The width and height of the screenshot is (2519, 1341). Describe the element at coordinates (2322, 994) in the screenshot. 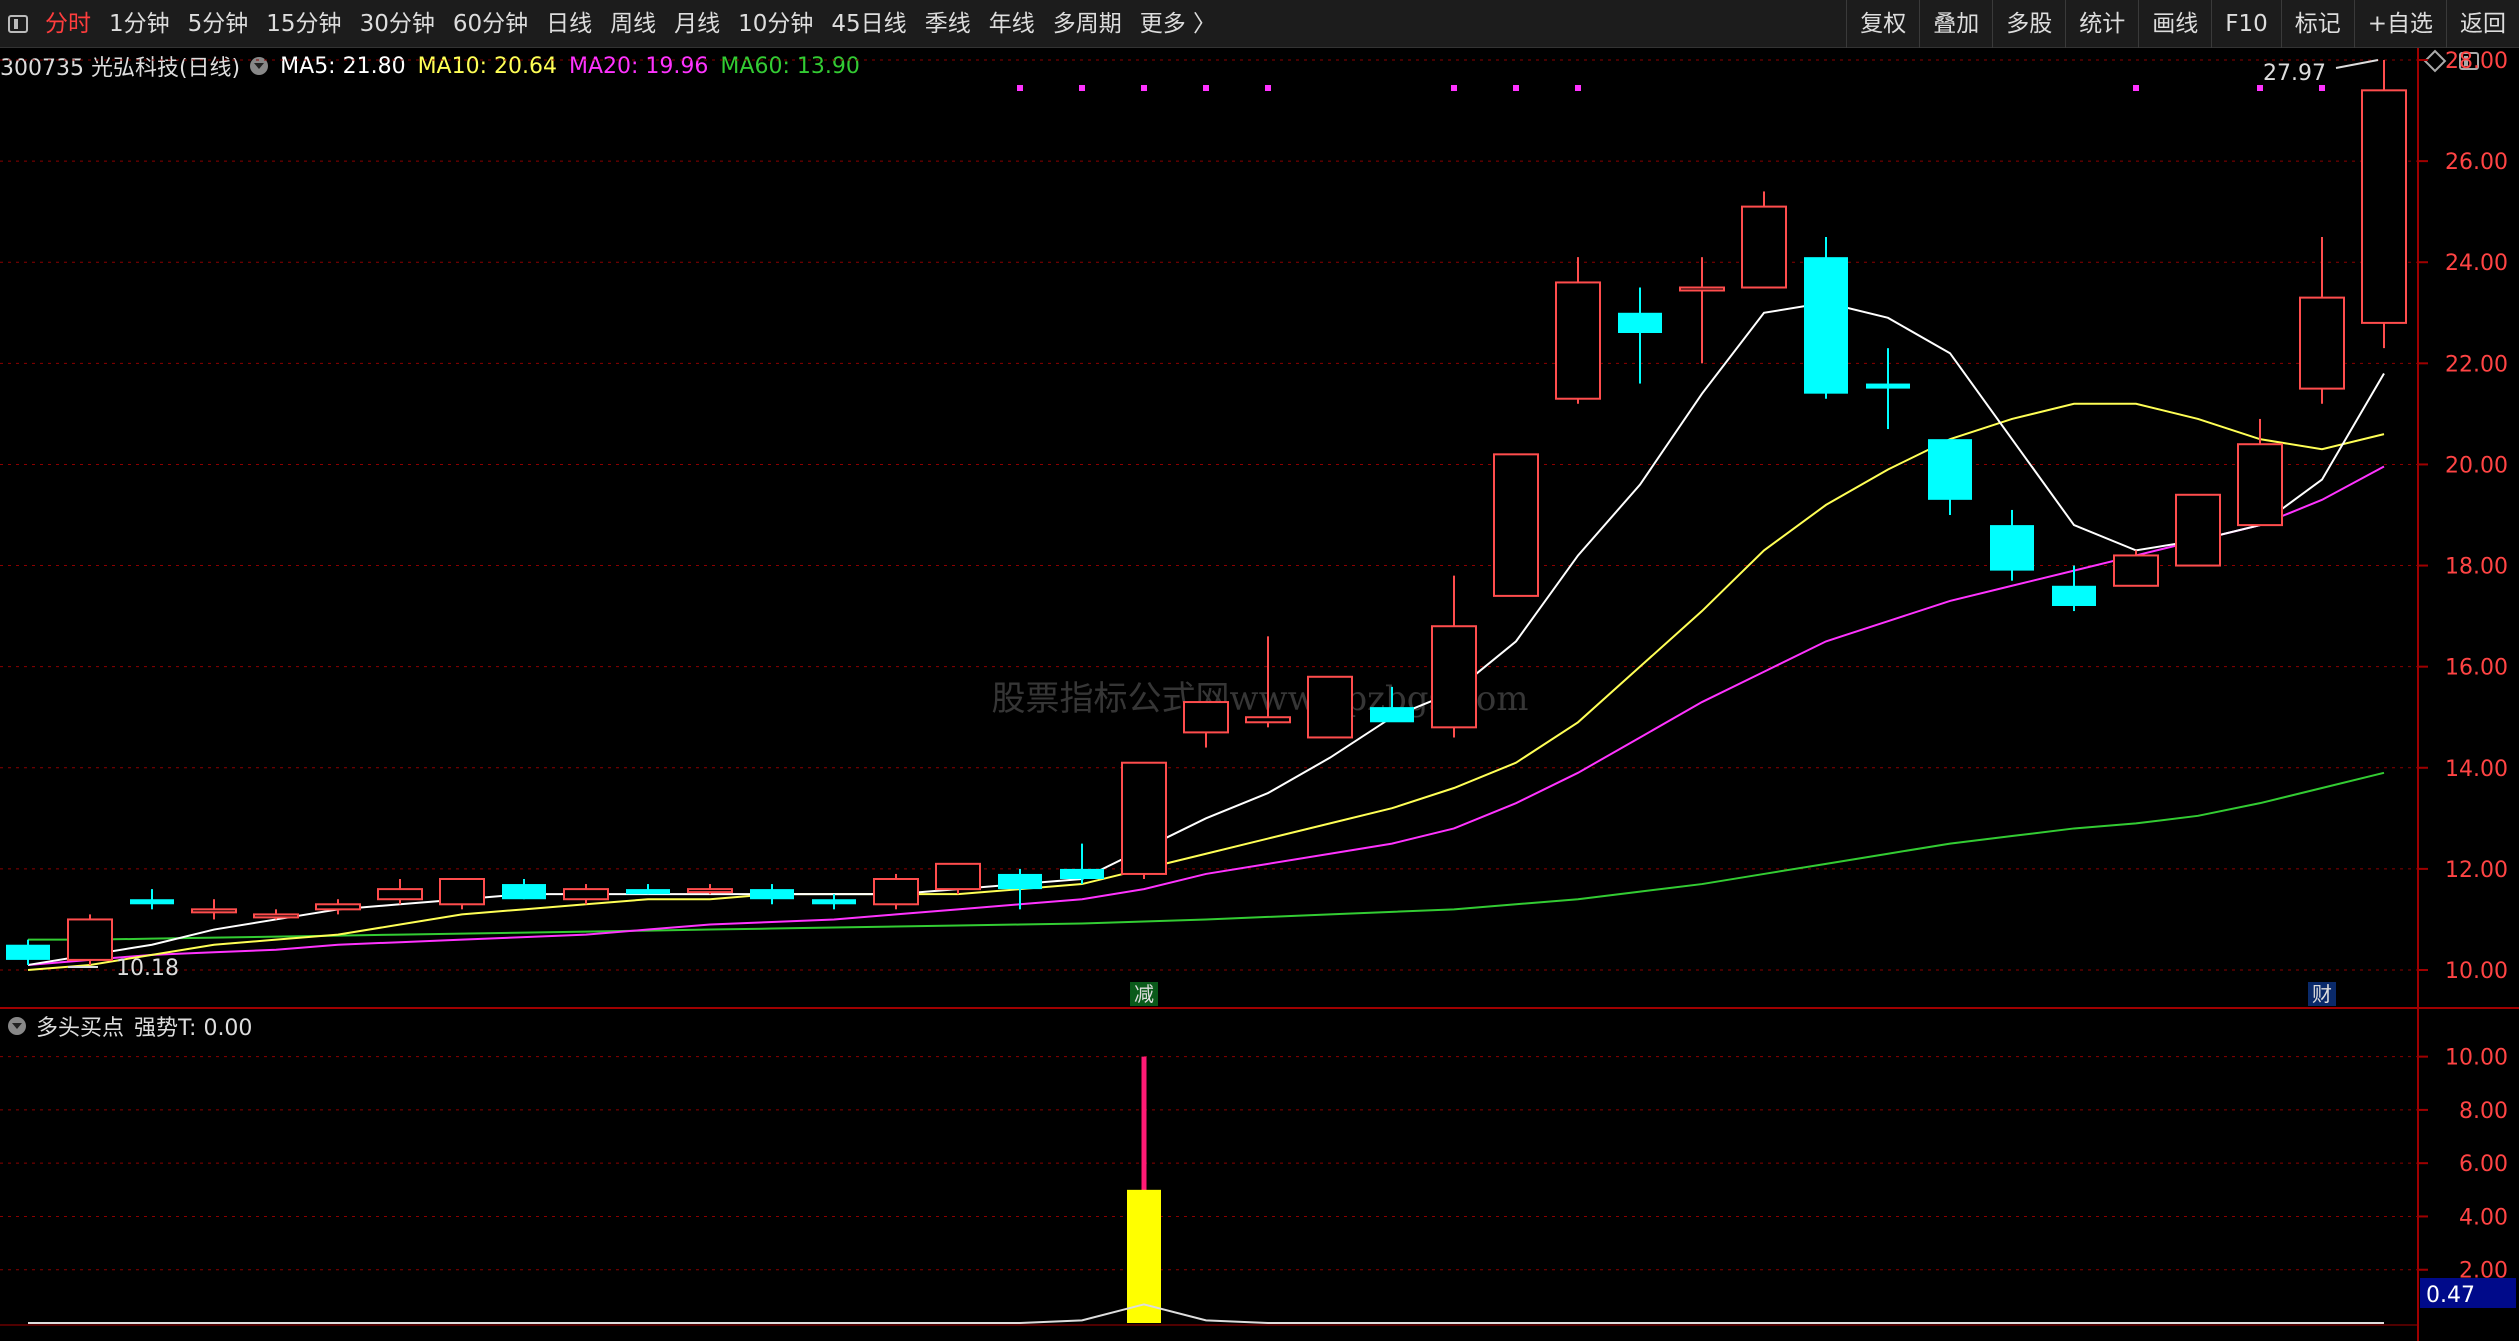

I see `event-marker-label: 财` at that location.